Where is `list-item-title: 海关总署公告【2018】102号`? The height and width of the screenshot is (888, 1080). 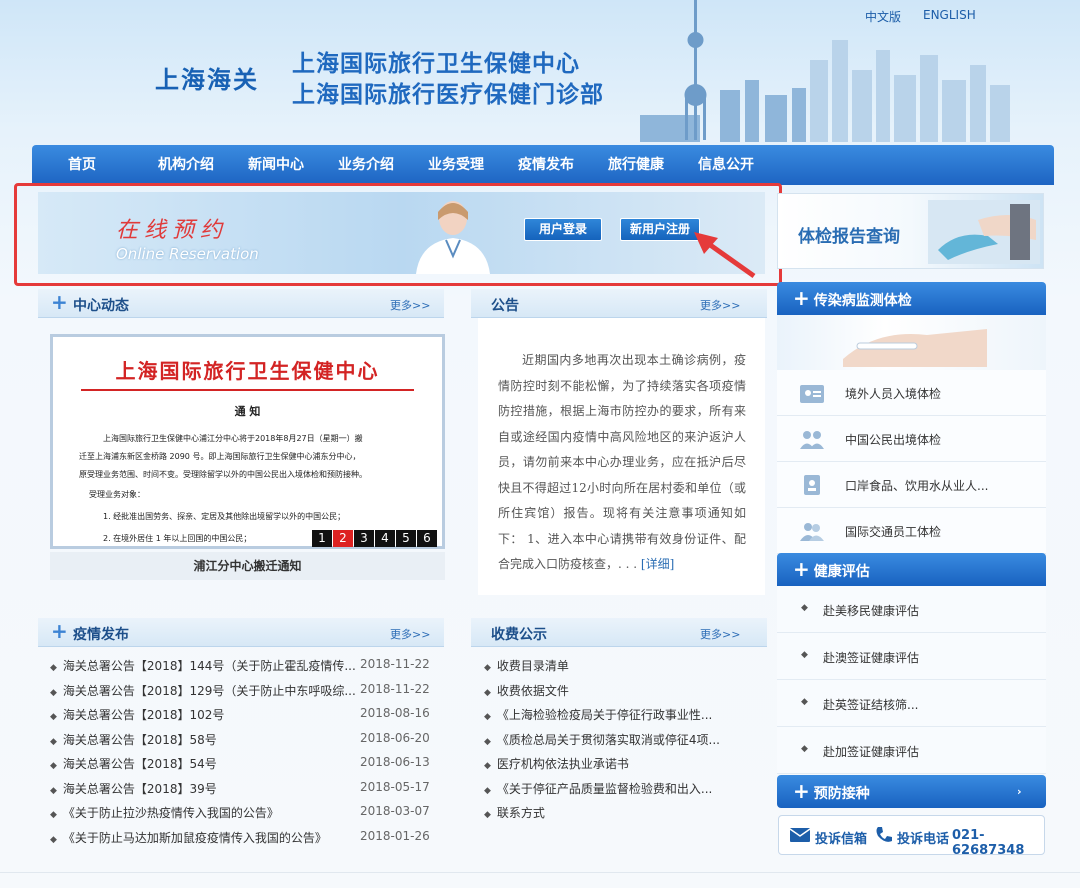 list-item-title: 海关总署公告【2018】102号 is located at coordinates (143, 715).